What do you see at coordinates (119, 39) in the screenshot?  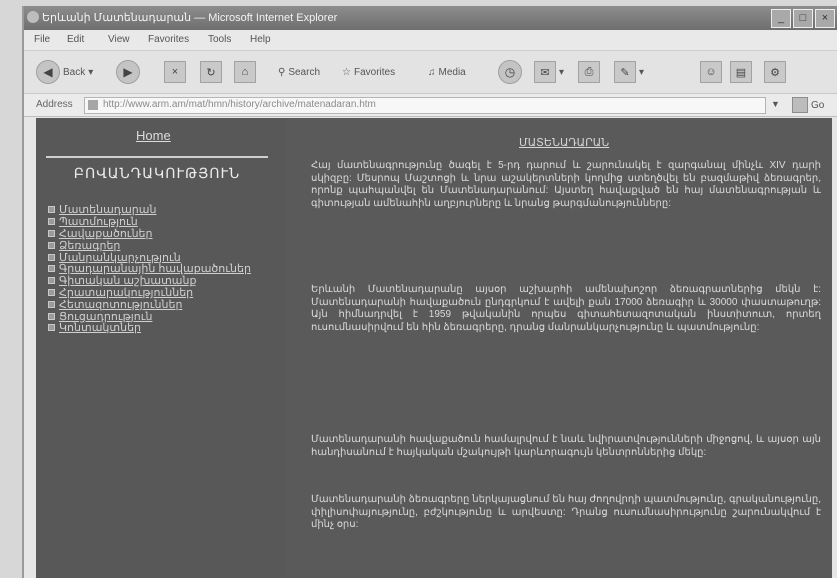 I see `menu-view: View` at bounding box center [119, 39].